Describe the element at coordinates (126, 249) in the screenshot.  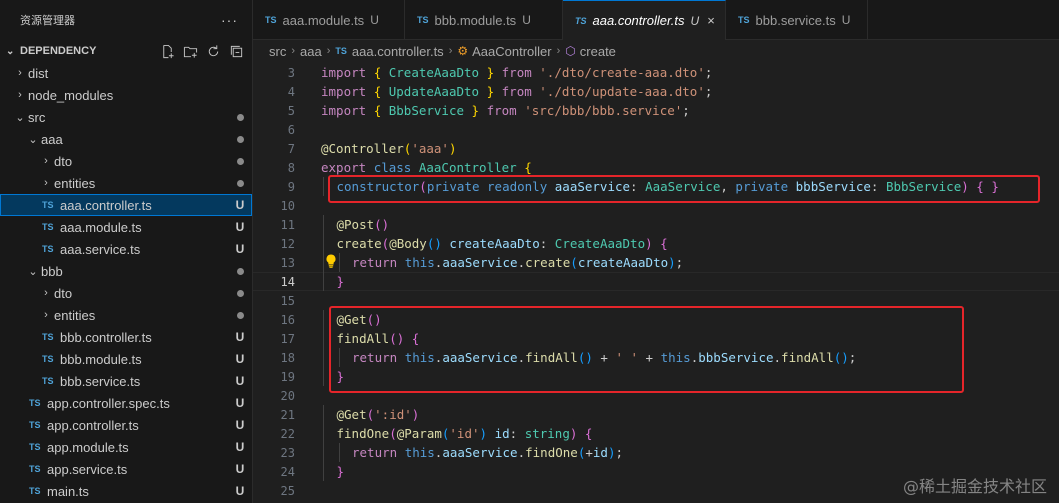
I see `file-item: TS aaa.service.ts U` at that location.